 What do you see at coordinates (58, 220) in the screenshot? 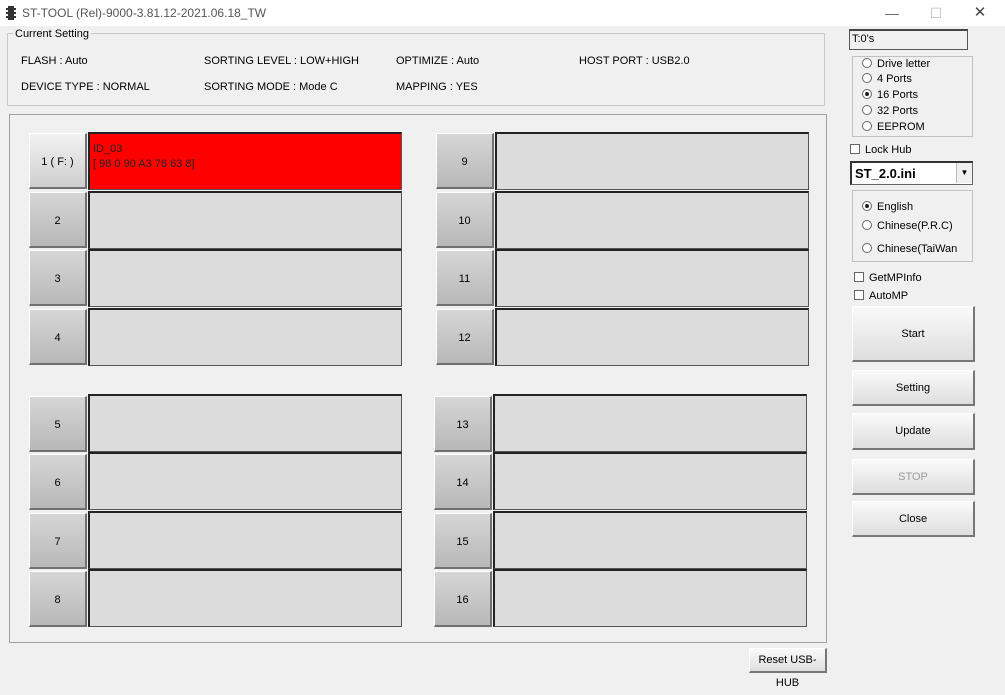
I see `port-button-2: 2` at bounding box center [58, 220].